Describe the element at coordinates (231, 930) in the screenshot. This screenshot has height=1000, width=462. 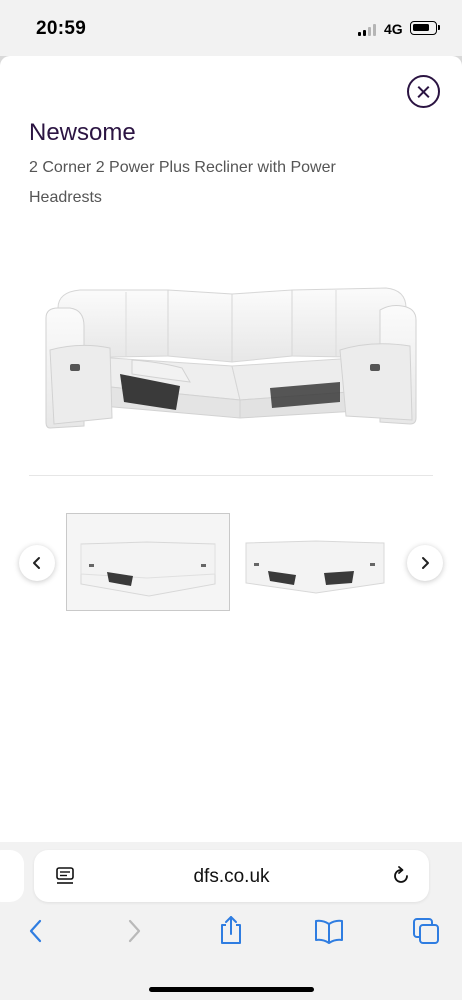
I see `share-icon` at that location.